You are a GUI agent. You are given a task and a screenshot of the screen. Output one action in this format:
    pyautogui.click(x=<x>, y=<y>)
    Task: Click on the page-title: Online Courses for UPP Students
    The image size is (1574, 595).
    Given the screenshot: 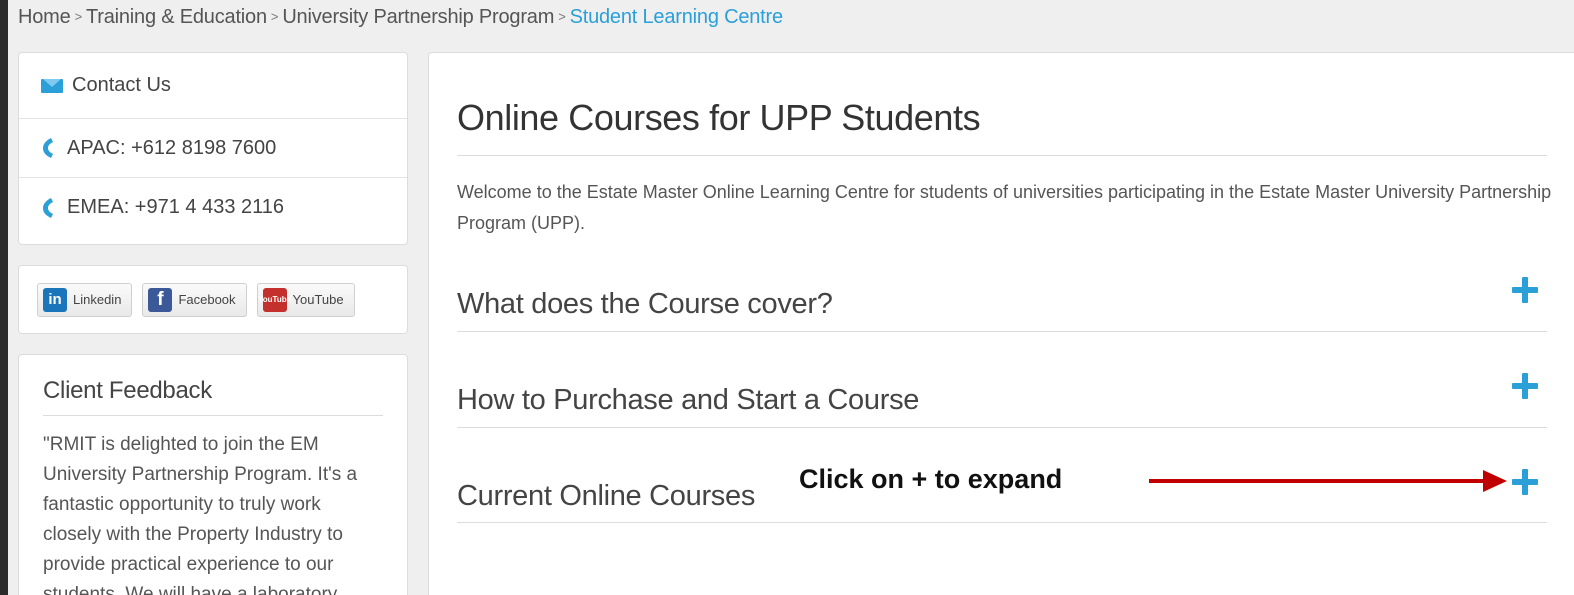 What is the action you would take?
    pyautogui.click(x=719, y=117)
    